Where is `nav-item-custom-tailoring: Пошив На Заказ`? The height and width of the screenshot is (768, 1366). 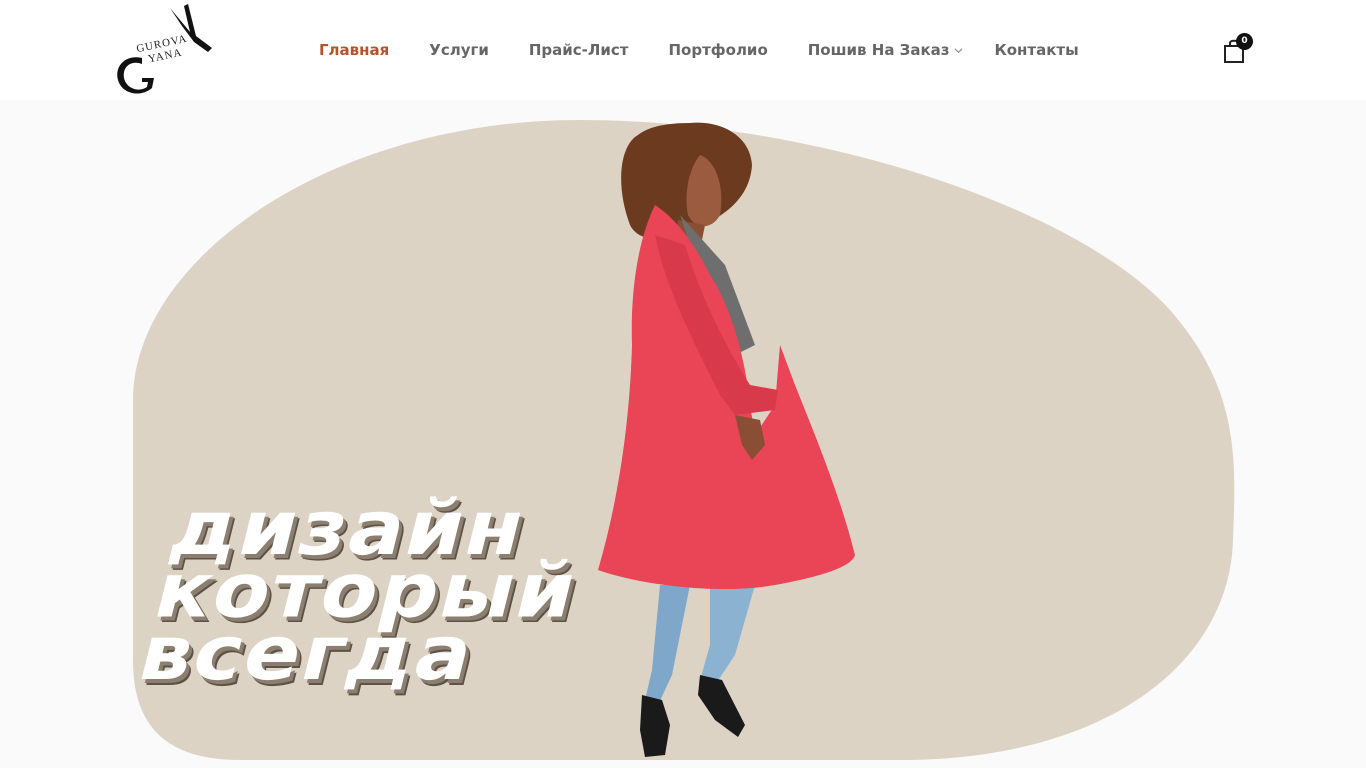 nav-item-custom-tailoring: Пошив На Заказ is located at coordinates (886, 50).